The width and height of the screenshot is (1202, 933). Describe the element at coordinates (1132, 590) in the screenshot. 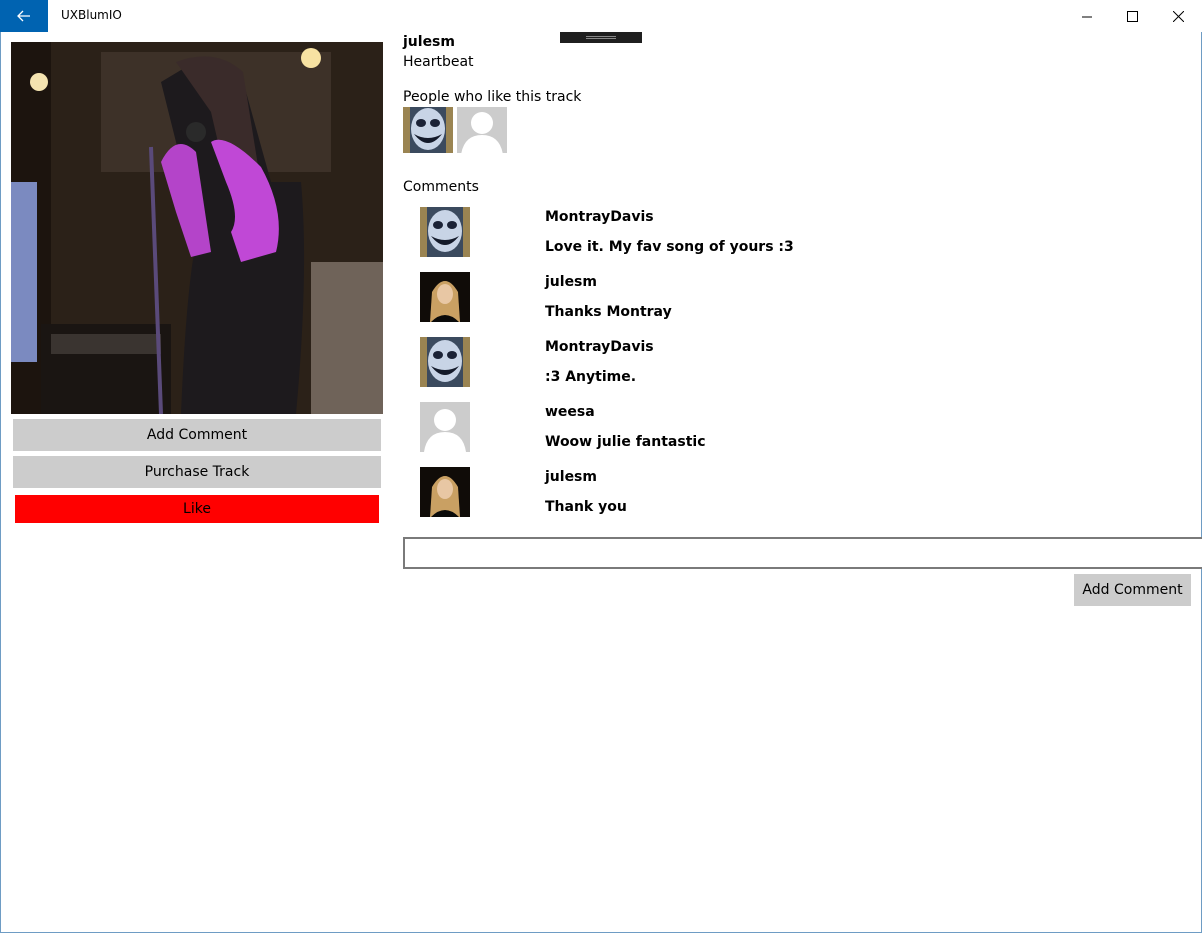

I see `add-comment-button: Add Comment` at that location.